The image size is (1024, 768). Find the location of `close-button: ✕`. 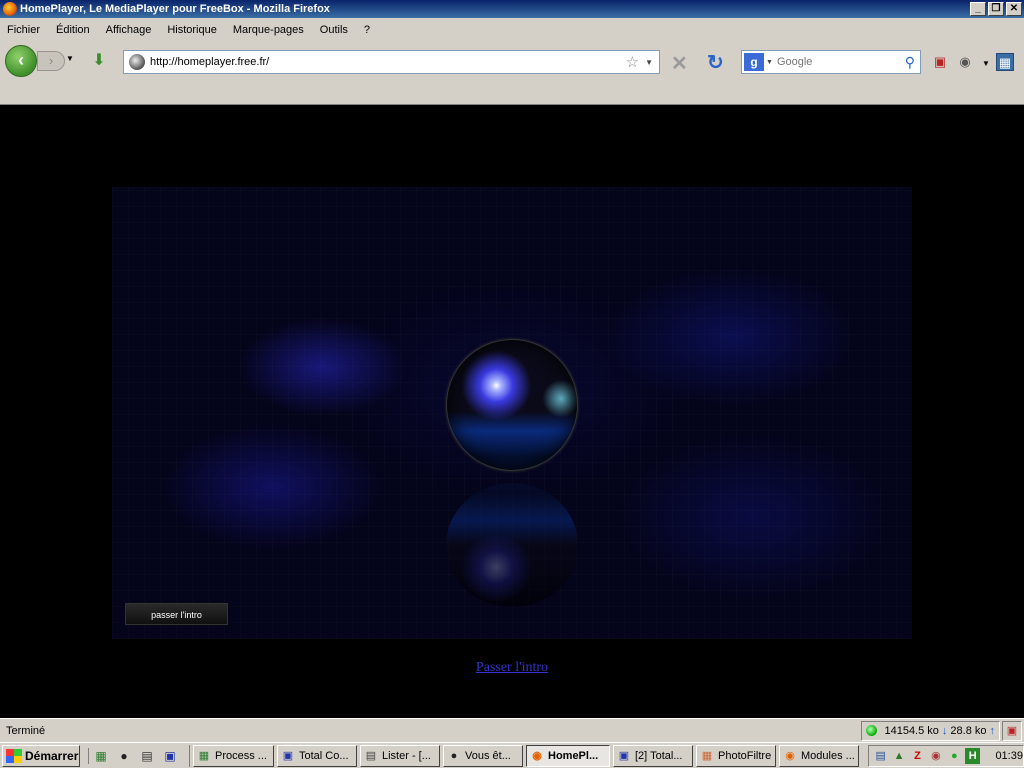

close-button: ✕ is located at coordinates (1014, 9).